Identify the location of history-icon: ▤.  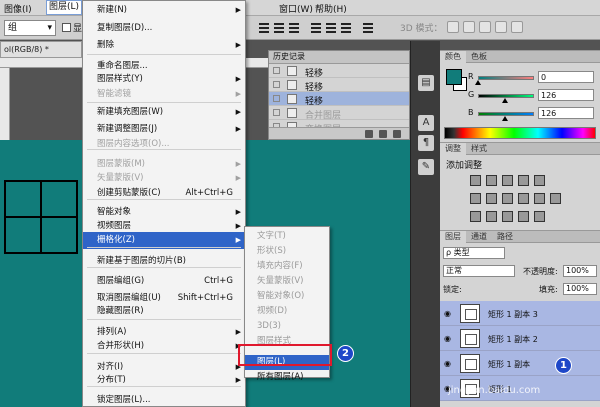
(426, 83).